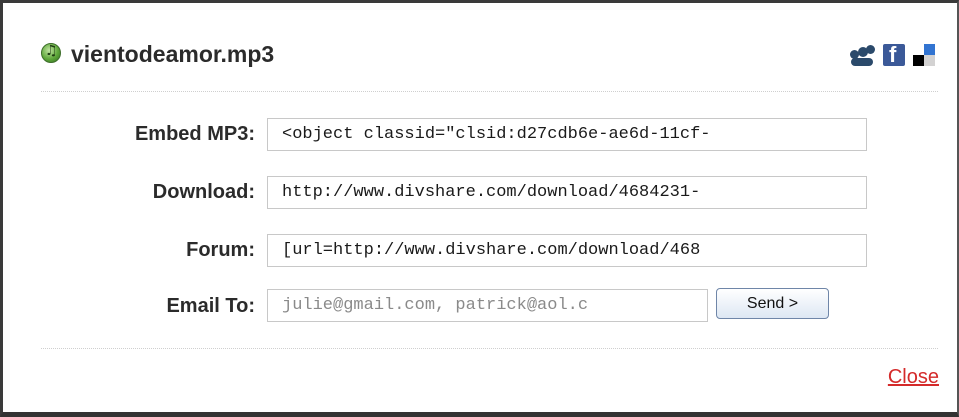  Describe the element at coordinates (862, 55) in the screenshot. I see `myspace-icon` at that location.